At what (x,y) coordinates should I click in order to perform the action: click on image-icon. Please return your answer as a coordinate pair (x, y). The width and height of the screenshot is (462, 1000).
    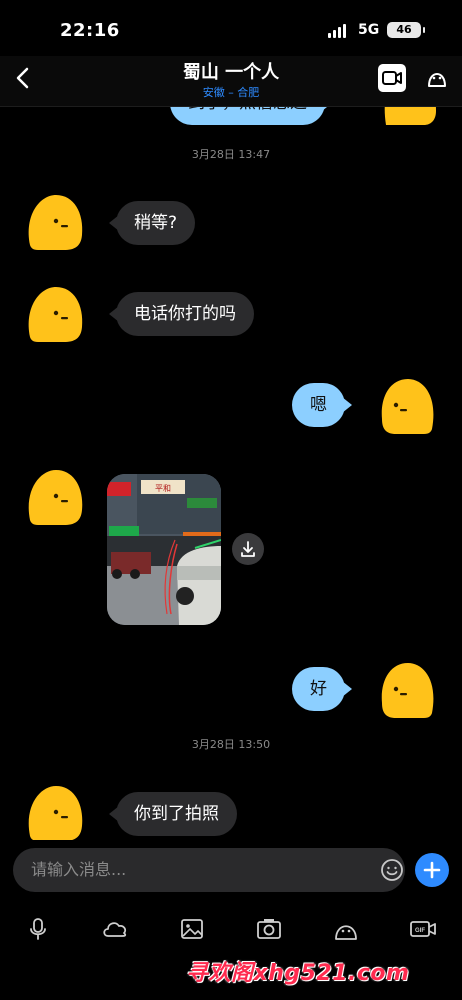
    Looking at the image, I should click on (192, 929).